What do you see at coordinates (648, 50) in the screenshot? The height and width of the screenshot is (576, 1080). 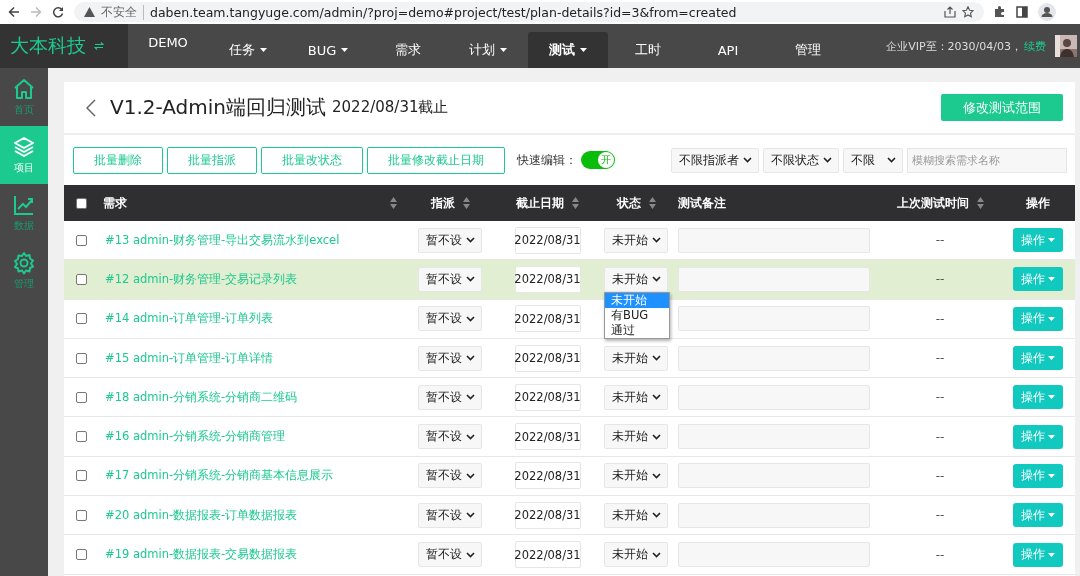 I see `nav-tab: 工时` at bounding box center [648, 50].